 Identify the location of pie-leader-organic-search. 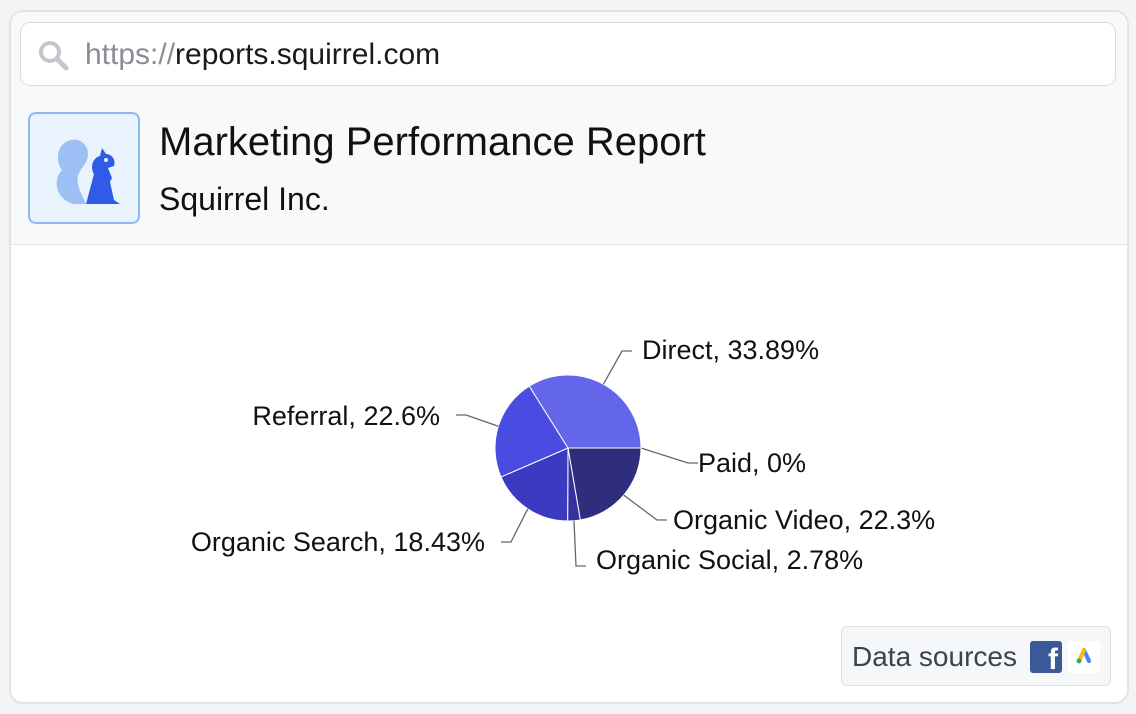
(515, 525).